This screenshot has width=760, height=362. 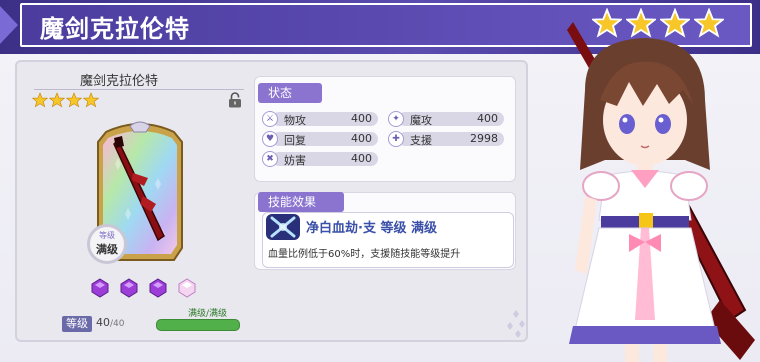 I want to click on skill-title: 净白血劫·支 等级 满级, so click(x=371, y=228).